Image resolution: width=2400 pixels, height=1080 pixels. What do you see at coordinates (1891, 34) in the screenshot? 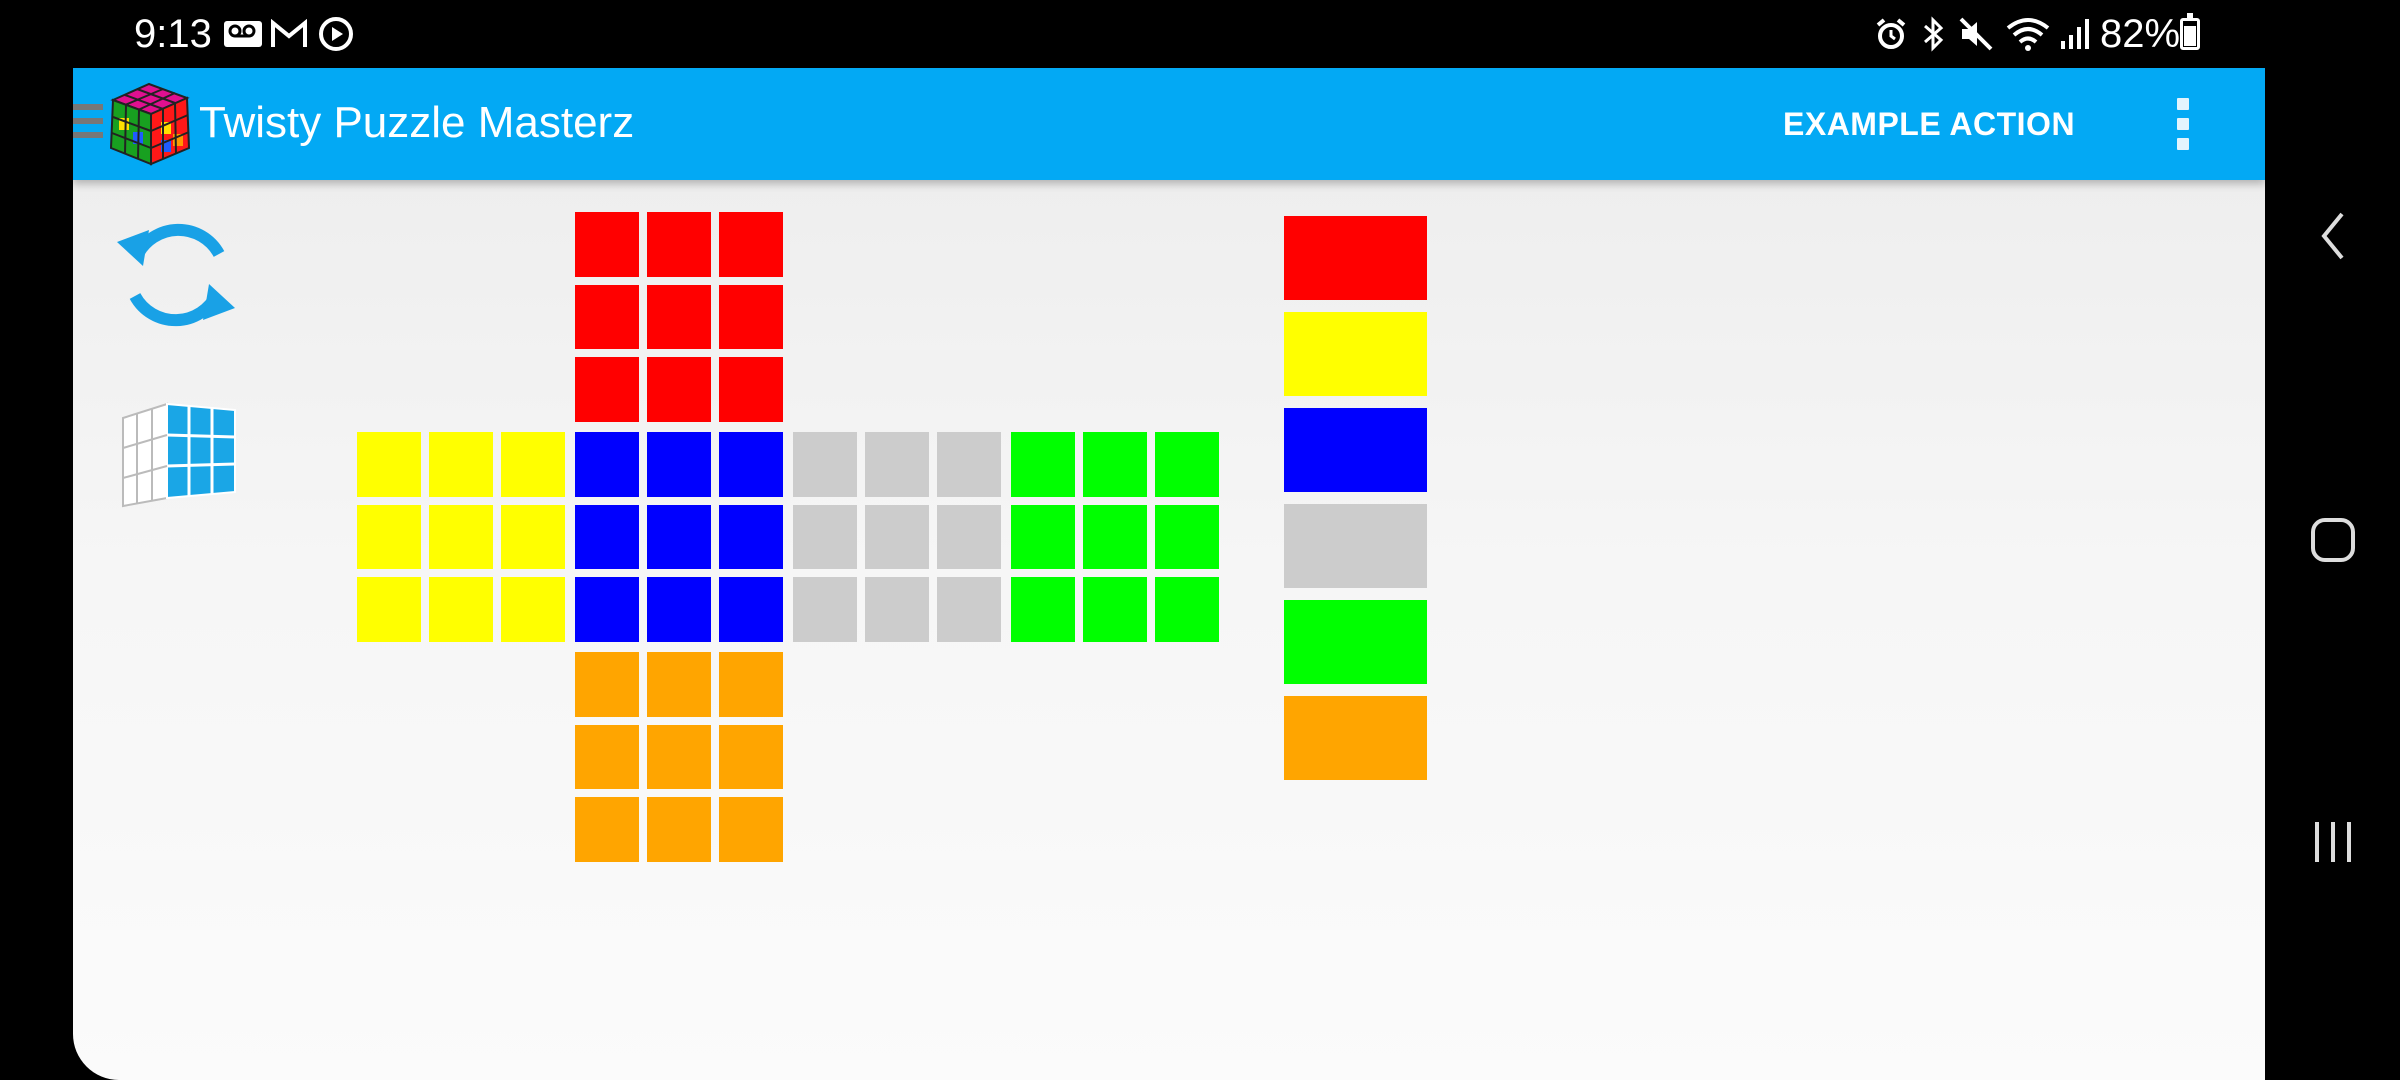
I see `alarm-icon` at bounding box center [1891, 34].